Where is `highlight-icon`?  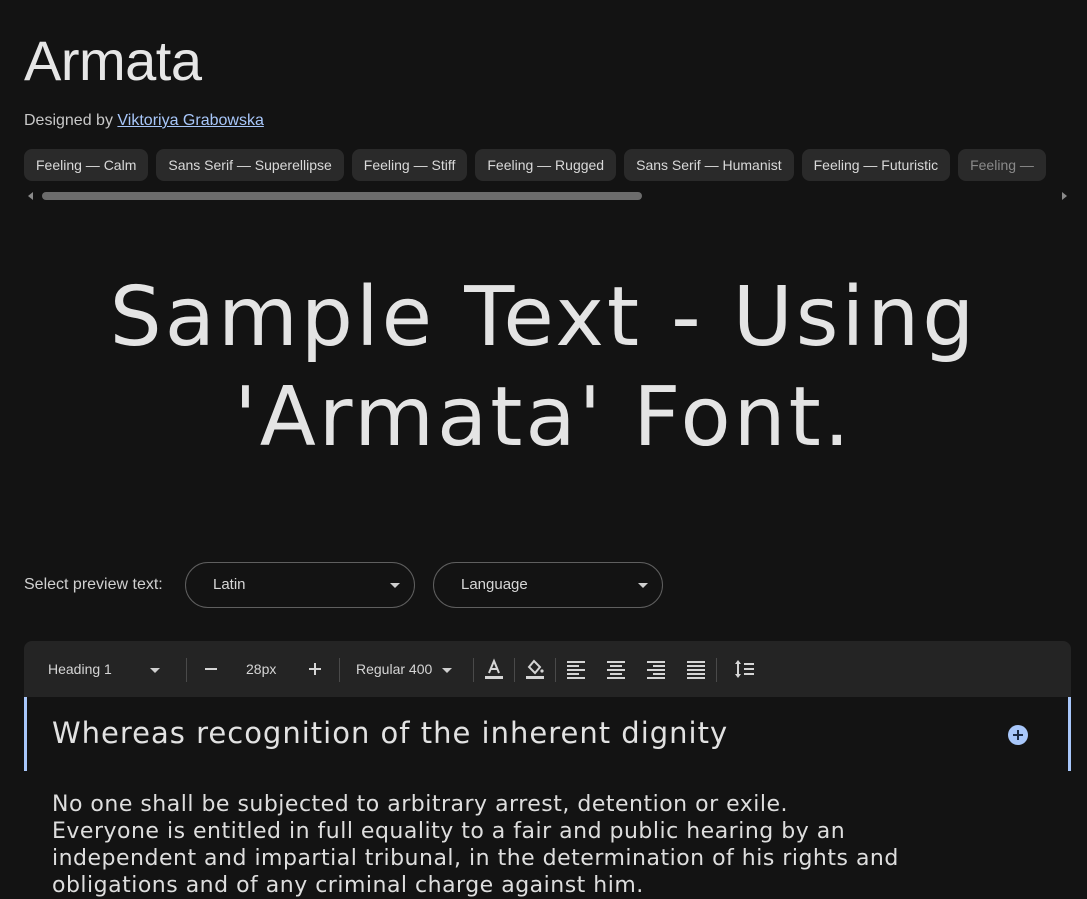
highlight-icon is located at coordinates (535, 669).